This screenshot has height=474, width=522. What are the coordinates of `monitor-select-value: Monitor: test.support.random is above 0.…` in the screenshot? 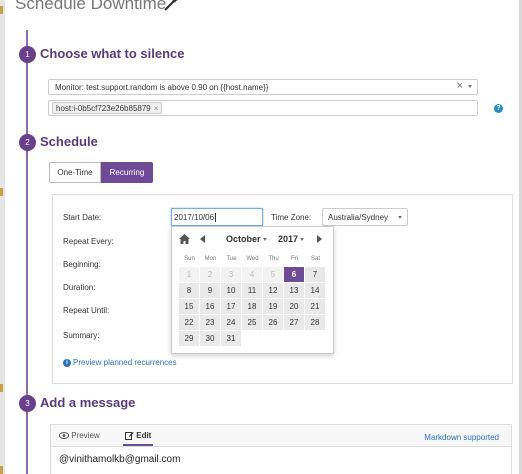 It's located at (162, 87).